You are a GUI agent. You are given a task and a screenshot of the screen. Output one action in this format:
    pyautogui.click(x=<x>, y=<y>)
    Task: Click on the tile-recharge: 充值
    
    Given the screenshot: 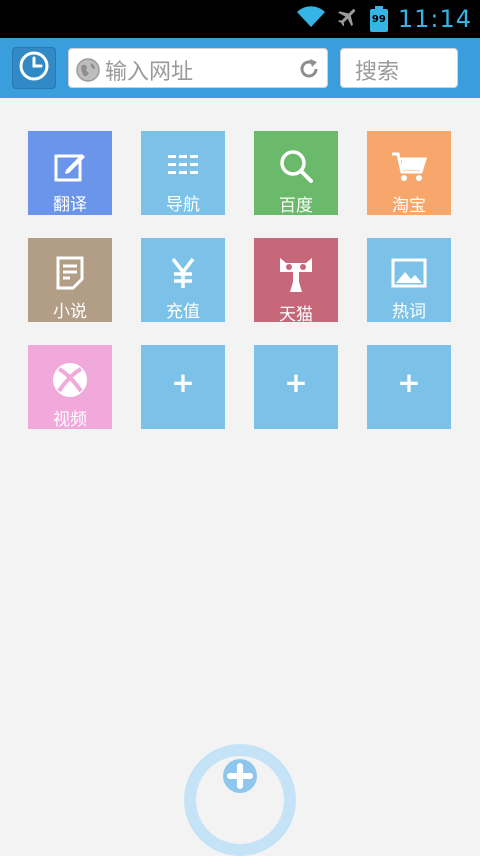 What is the action you would take?
    pyautogui.click(x=183, y=280)
    